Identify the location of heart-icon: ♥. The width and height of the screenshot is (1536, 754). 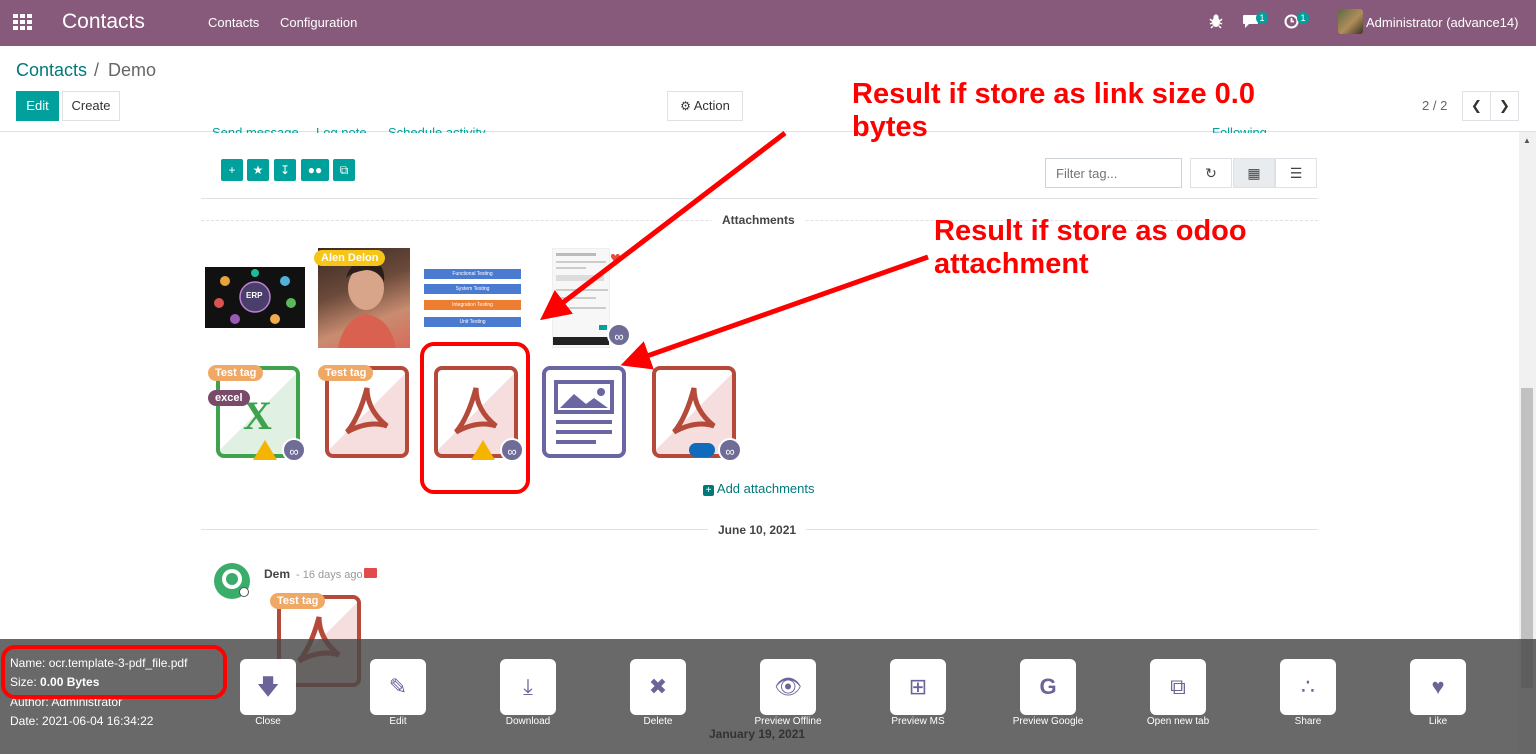
(1438, 686).